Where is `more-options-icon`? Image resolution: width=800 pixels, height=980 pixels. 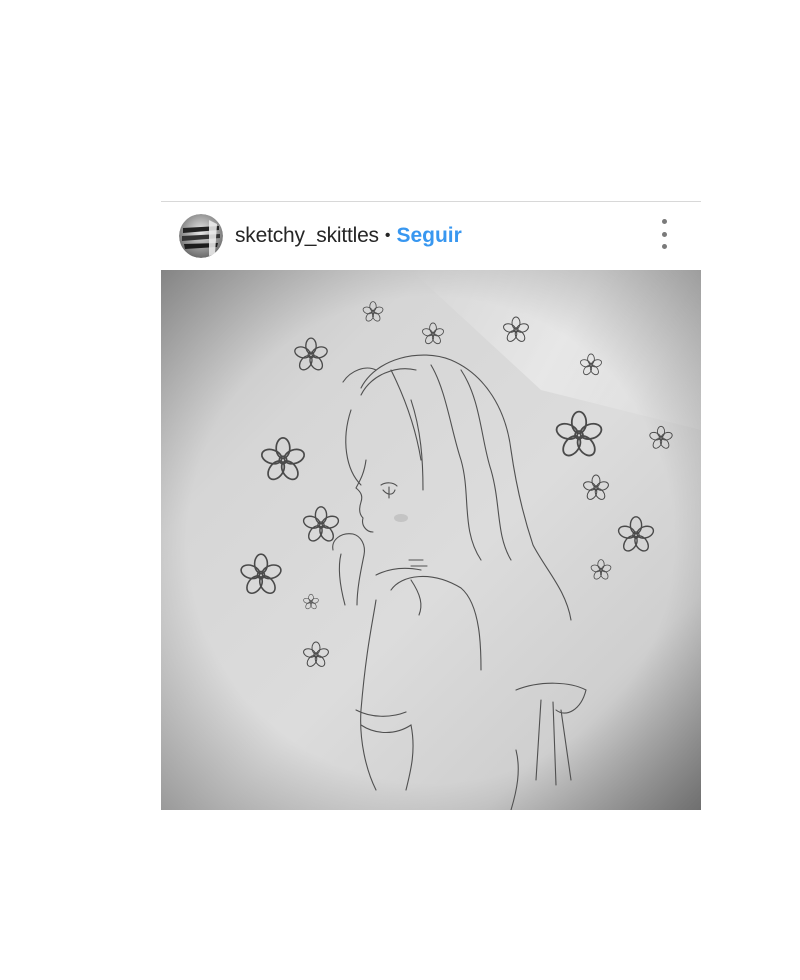
more-options-icon is located at coordinates (664, 234).